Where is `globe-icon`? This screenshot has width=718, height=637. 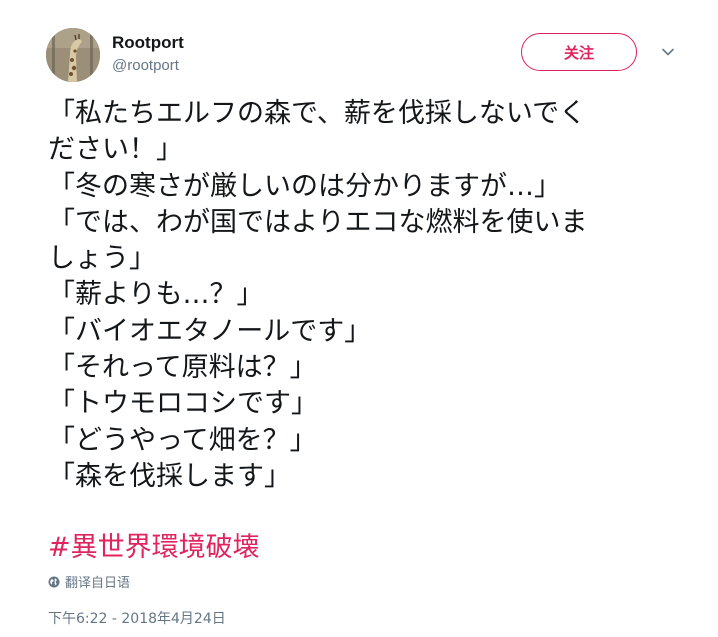 globe-icon is located at coordinates (54, 581).